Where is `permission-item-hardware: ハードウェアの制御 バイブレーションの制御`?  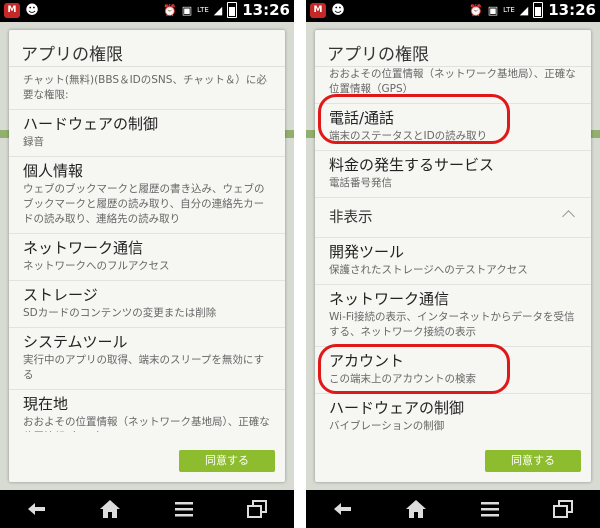 permission-item-hardware: ハードウェアの制御 バイブレーションの制御 is located at coordinates (453, 413).